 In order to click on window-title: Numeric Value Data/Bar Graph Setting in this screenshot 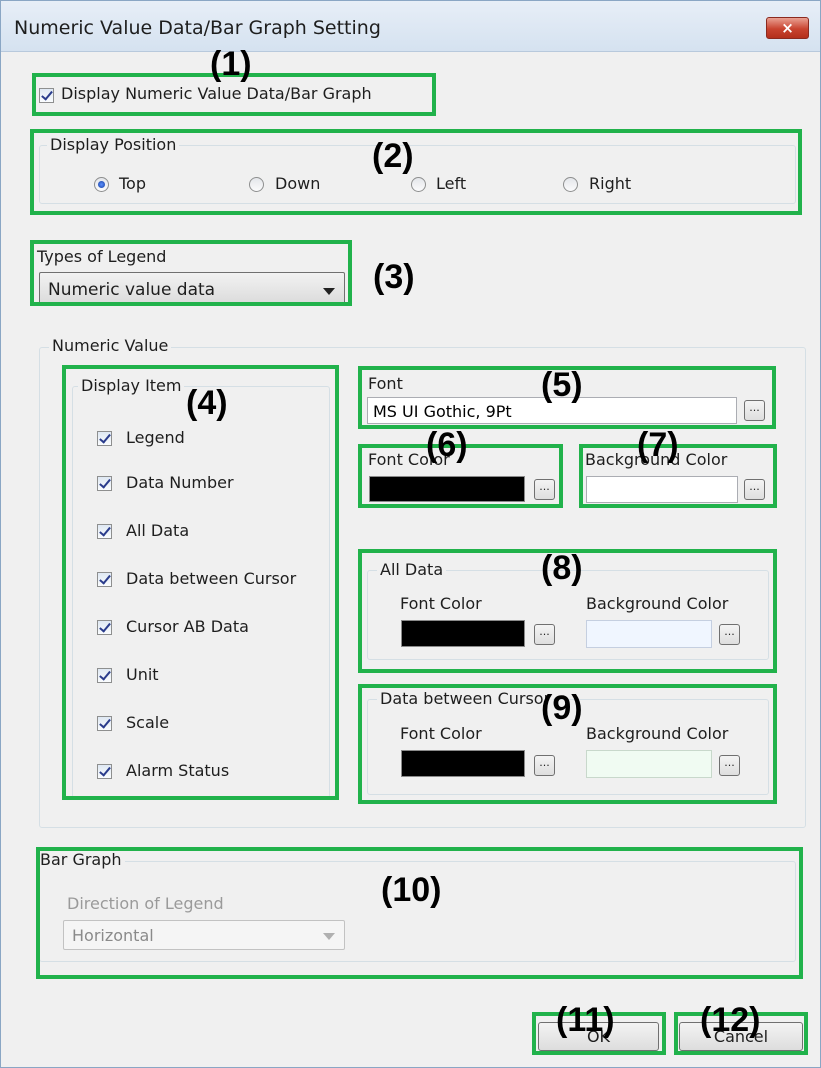, I will do `click(197, 28)`.